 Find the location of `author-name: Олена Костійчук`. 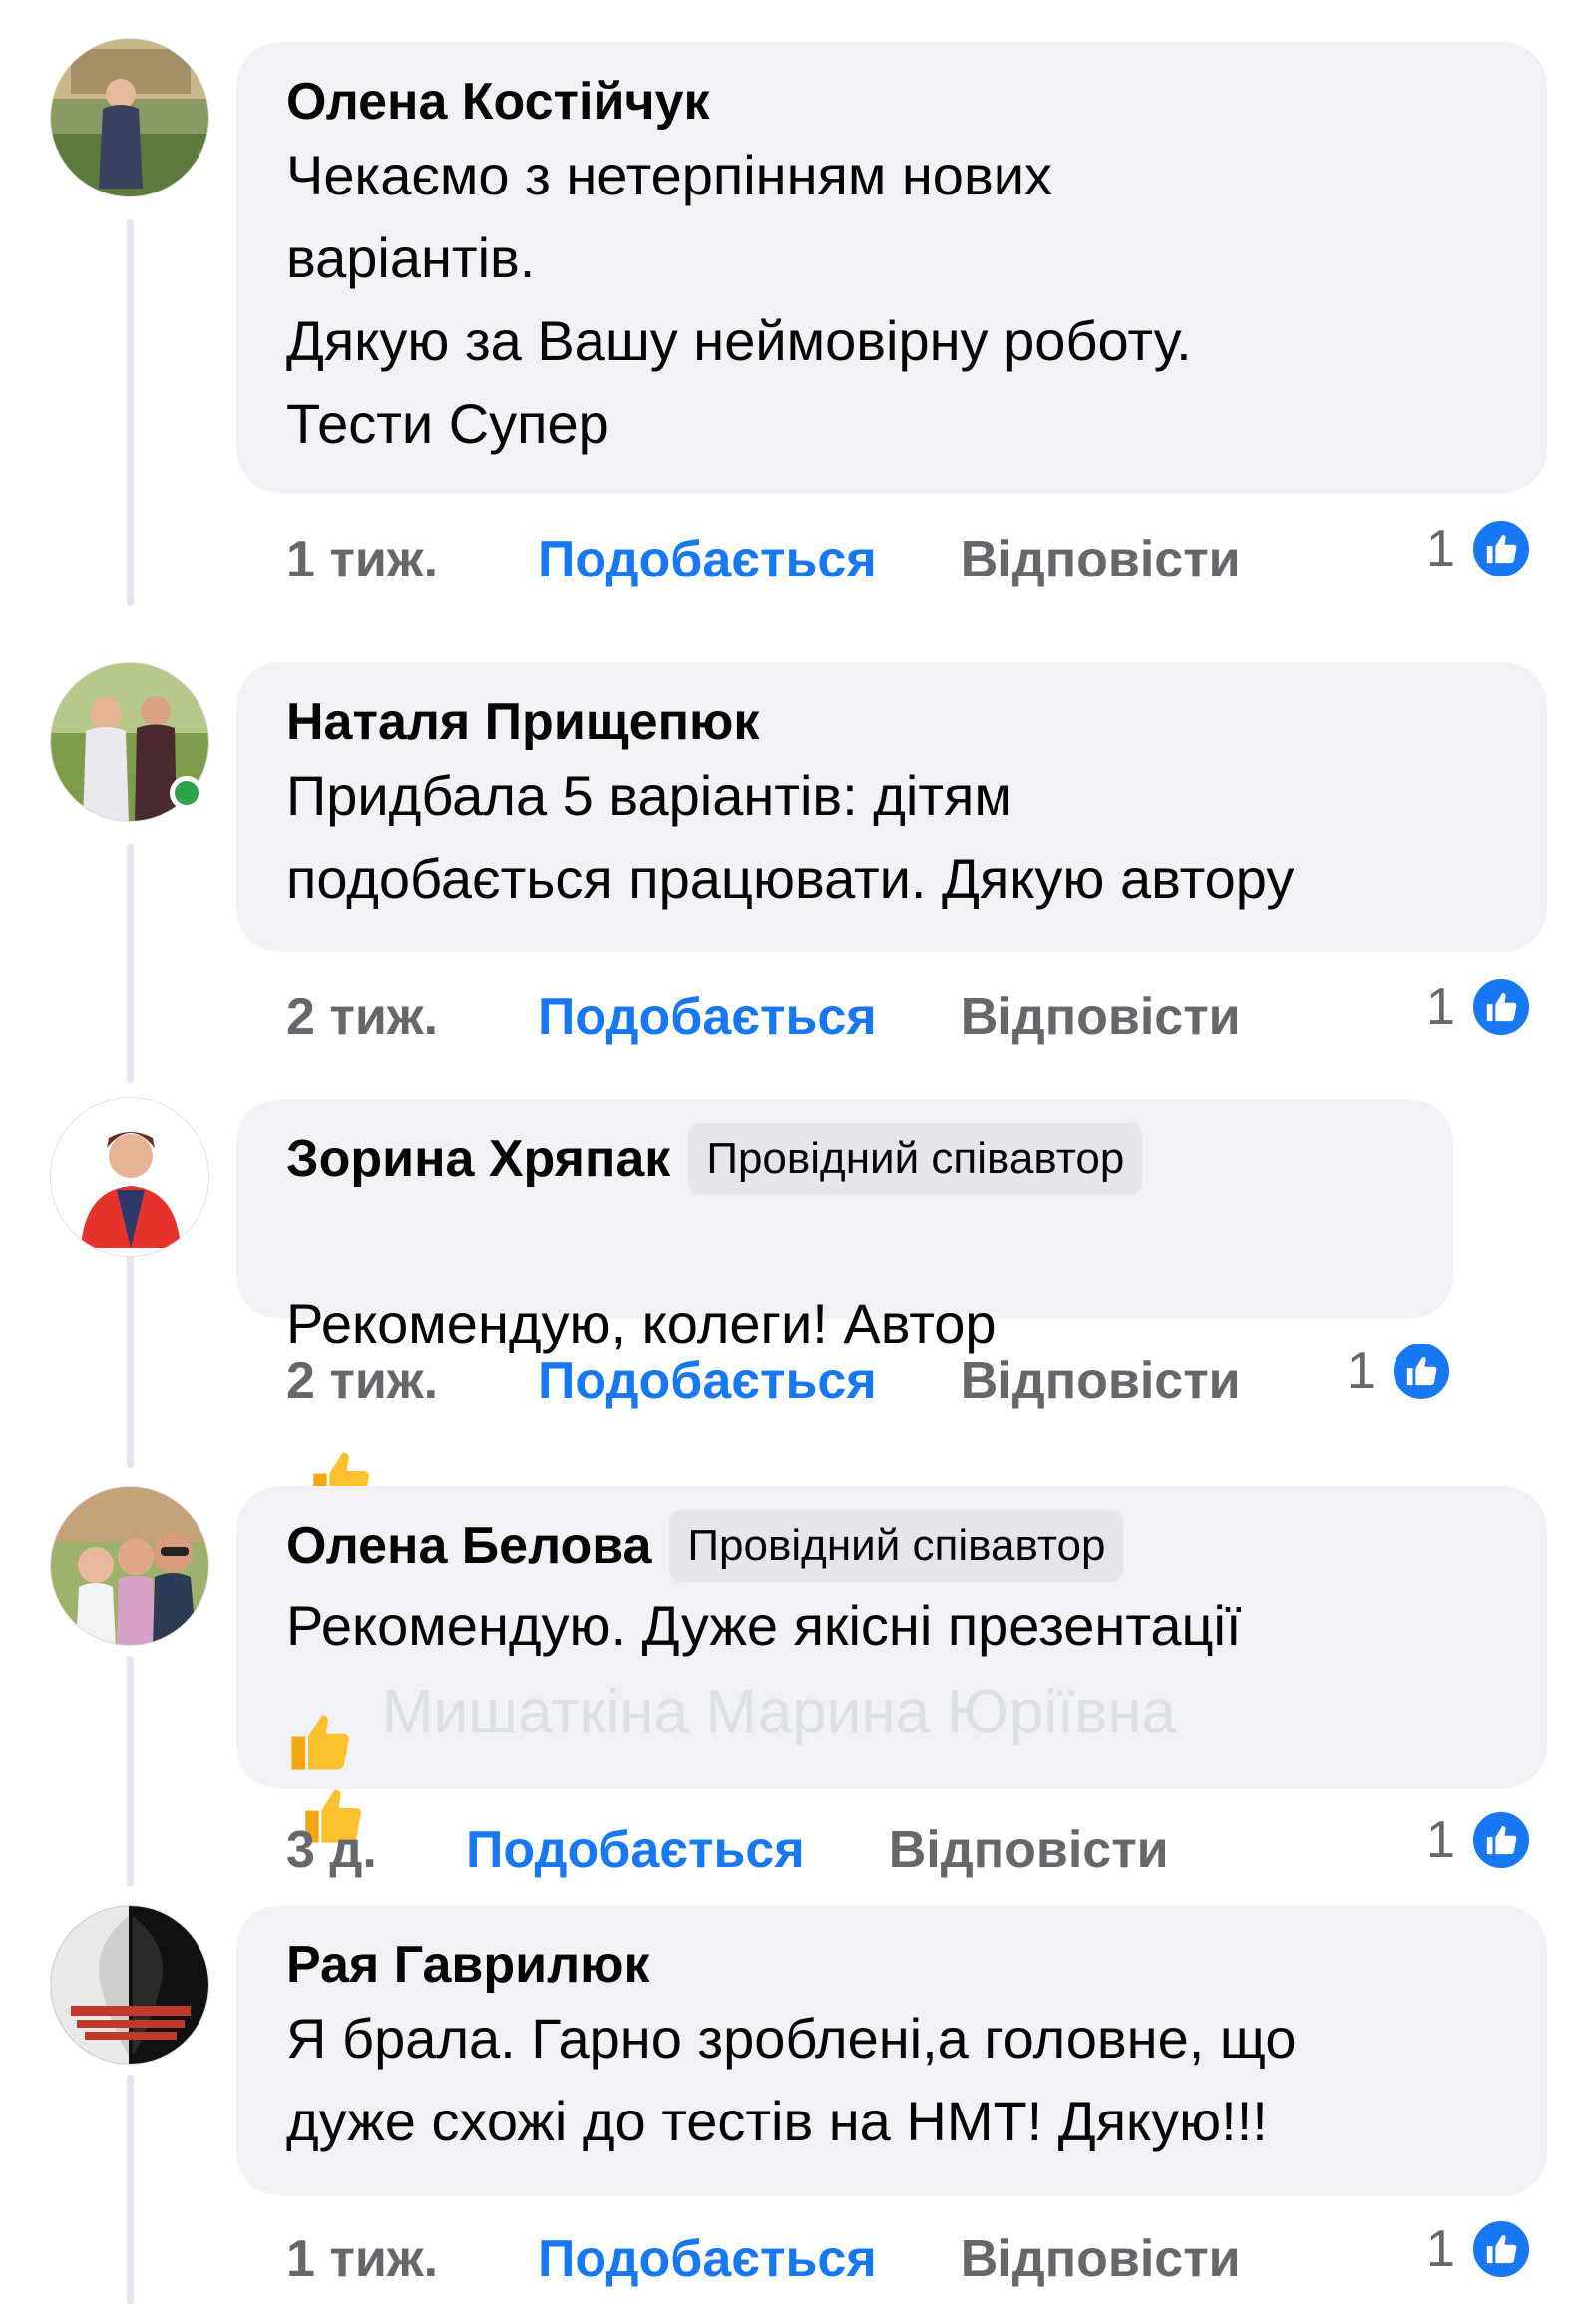

author-name: Олена Костійчук is located at coordinates (498, 102).